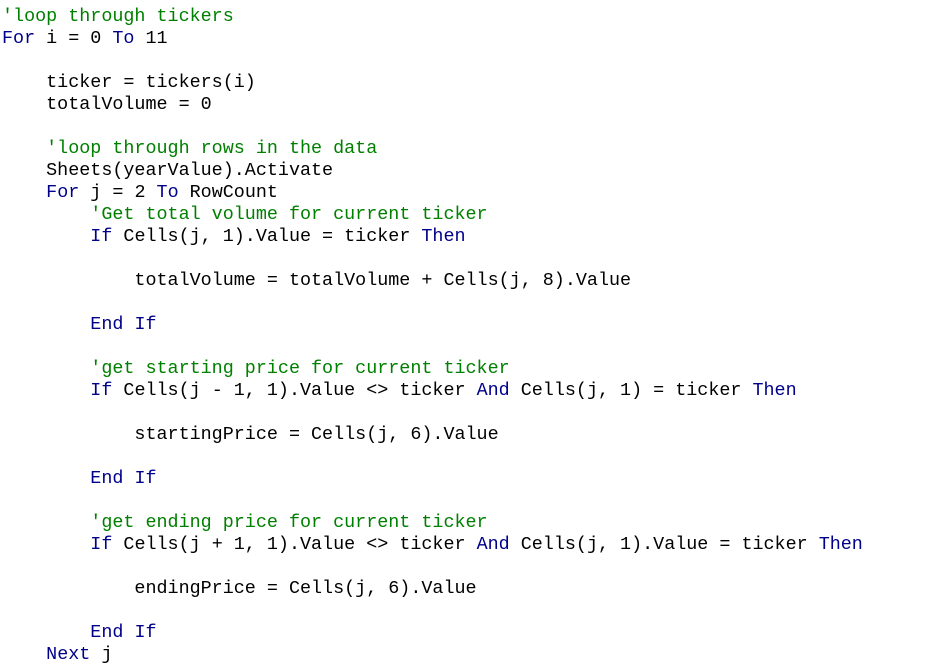 This screenshot has height=664, width=950. What do you see at coordinates (294, 544) in the screenshot?
I see `code-token-plain: Cells(j + 1, 1).Value <> ticker` at bounding box center [294, 544].